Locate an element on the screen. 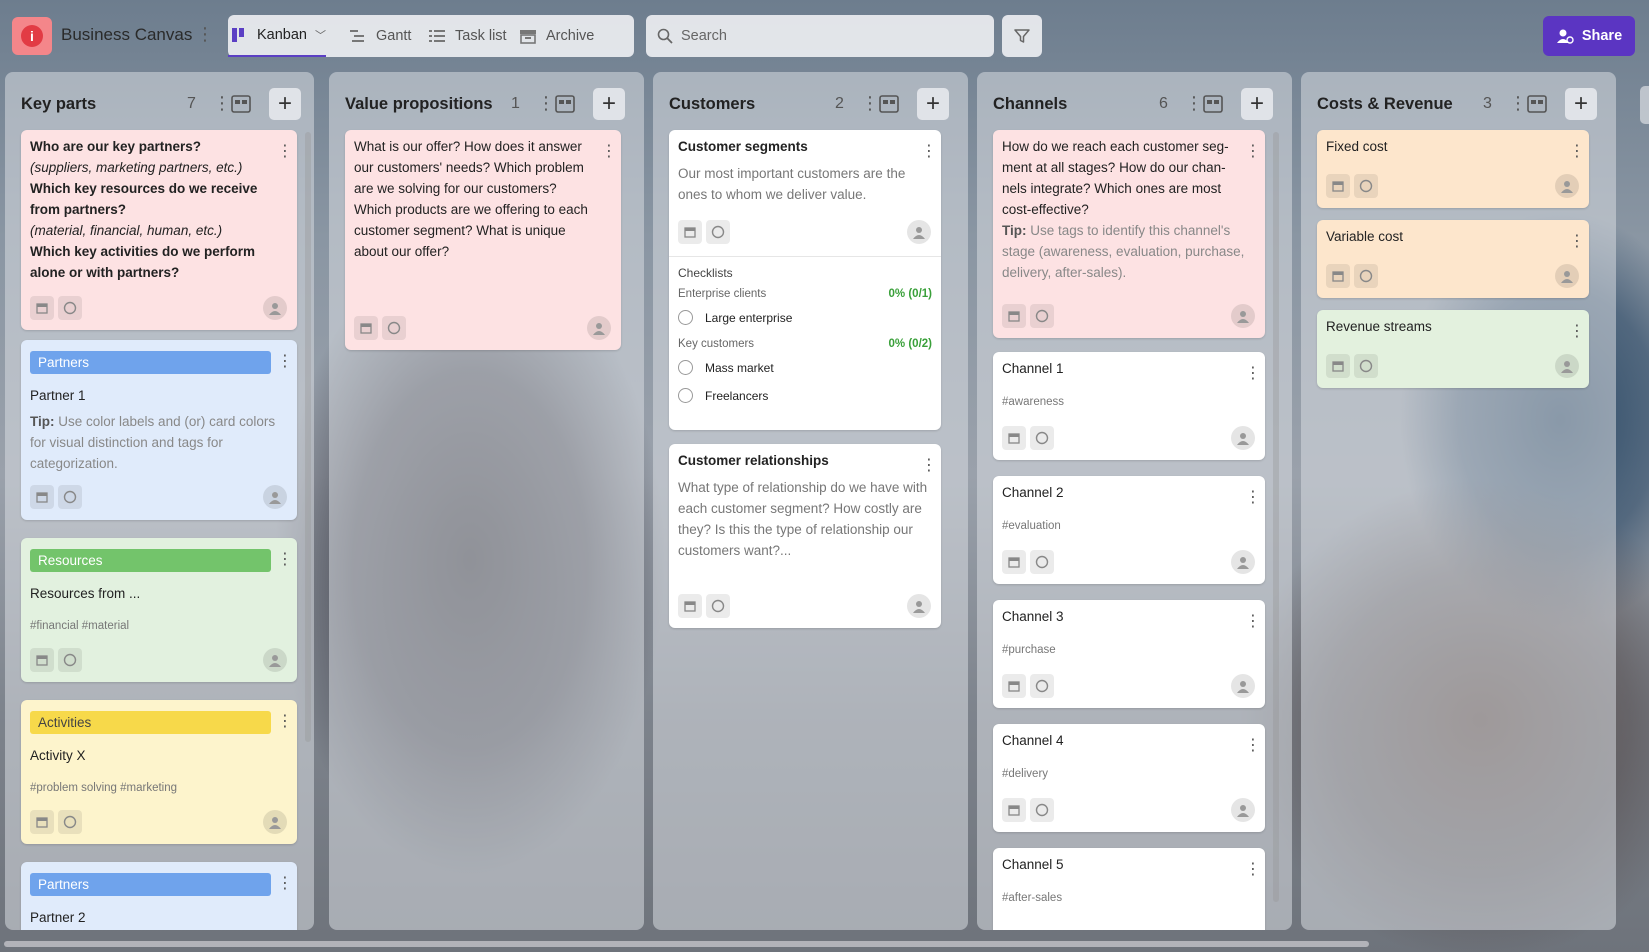  share-button: Share is located at coordinates (1589, 36).